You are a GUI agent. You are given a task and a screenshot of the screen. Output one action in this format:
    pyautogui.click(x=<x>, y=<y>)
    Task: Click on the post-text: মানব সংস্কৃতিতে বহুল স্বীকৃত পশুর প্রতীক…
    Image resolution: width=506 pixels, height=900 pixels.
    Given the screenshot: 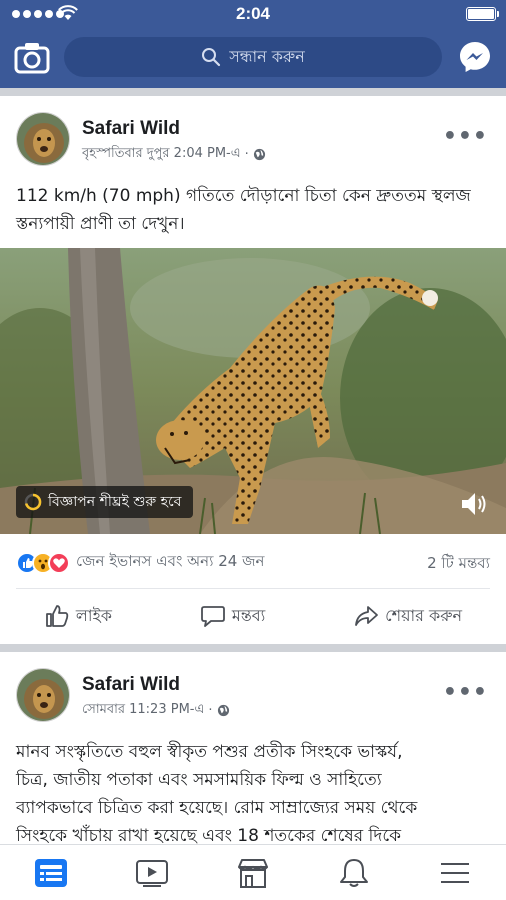 What is the action you would take?
    pyautogui.click(x=217, y=793)
    